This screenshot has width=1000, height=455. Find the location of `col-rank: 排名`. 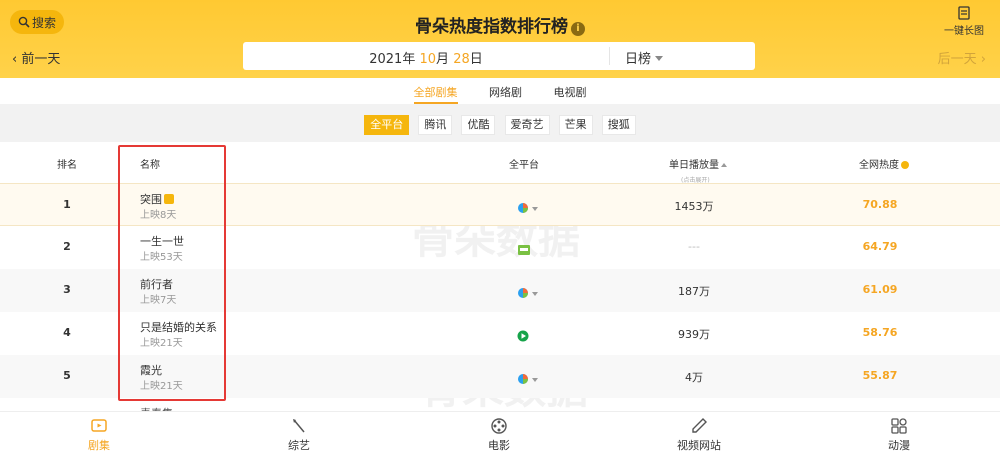

col-rank: 排名 is located at coordinates (67, 165).